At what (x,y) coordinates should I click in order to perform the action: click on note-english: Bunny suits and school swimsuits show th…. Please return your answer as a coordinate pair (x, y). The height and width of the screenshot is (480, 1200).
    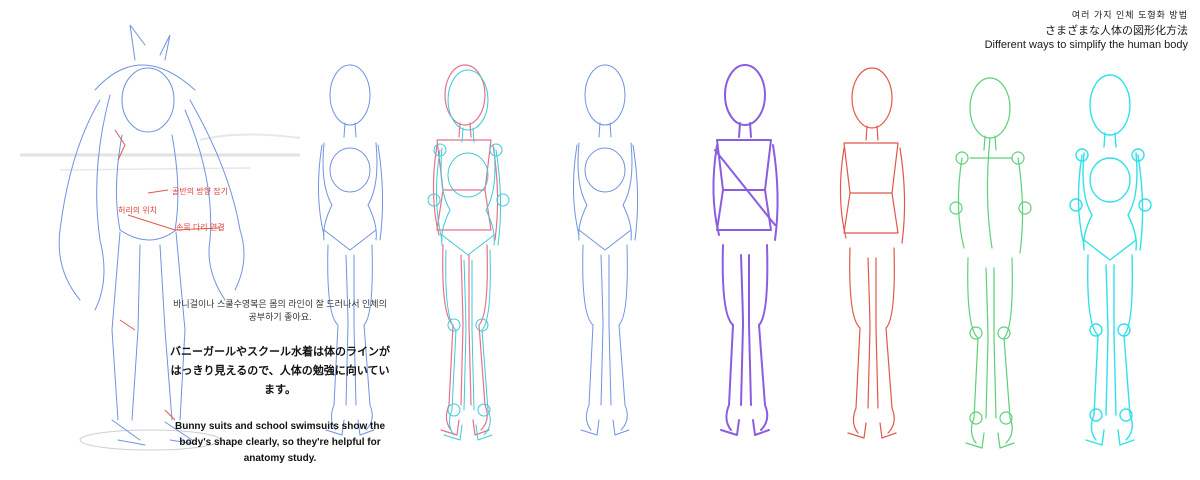
    Looking at the image, I should click on (280, 442).